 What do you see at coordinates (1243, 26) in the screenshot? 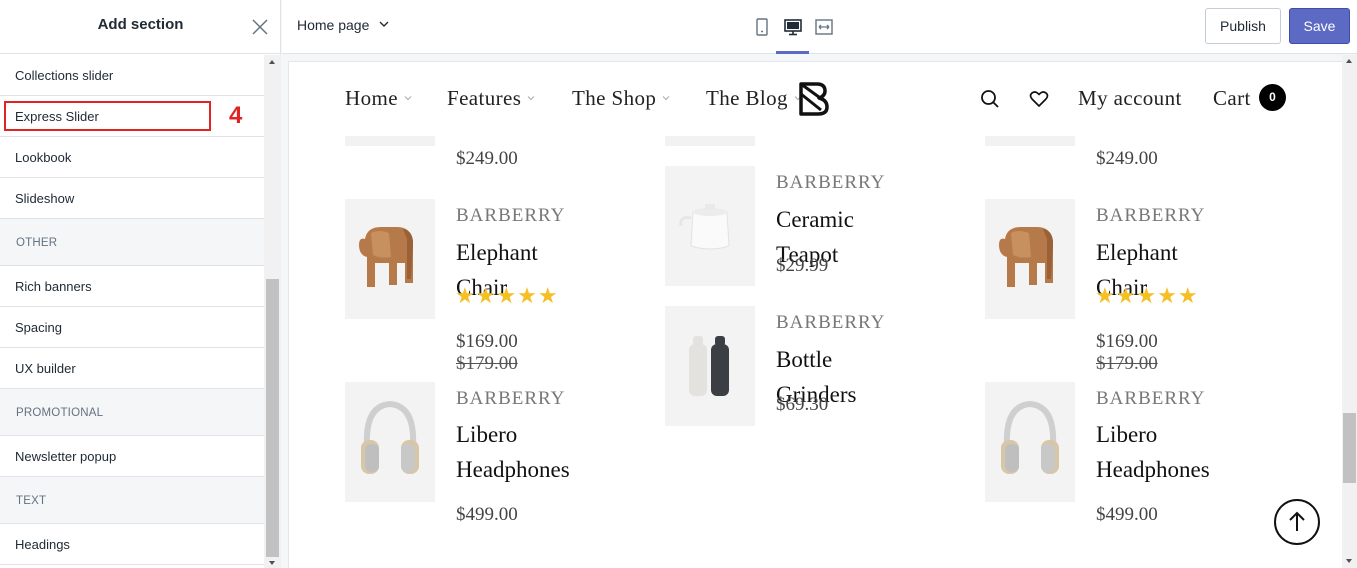
I see `publish-button: Publish` at bounding box center [1243, 26].